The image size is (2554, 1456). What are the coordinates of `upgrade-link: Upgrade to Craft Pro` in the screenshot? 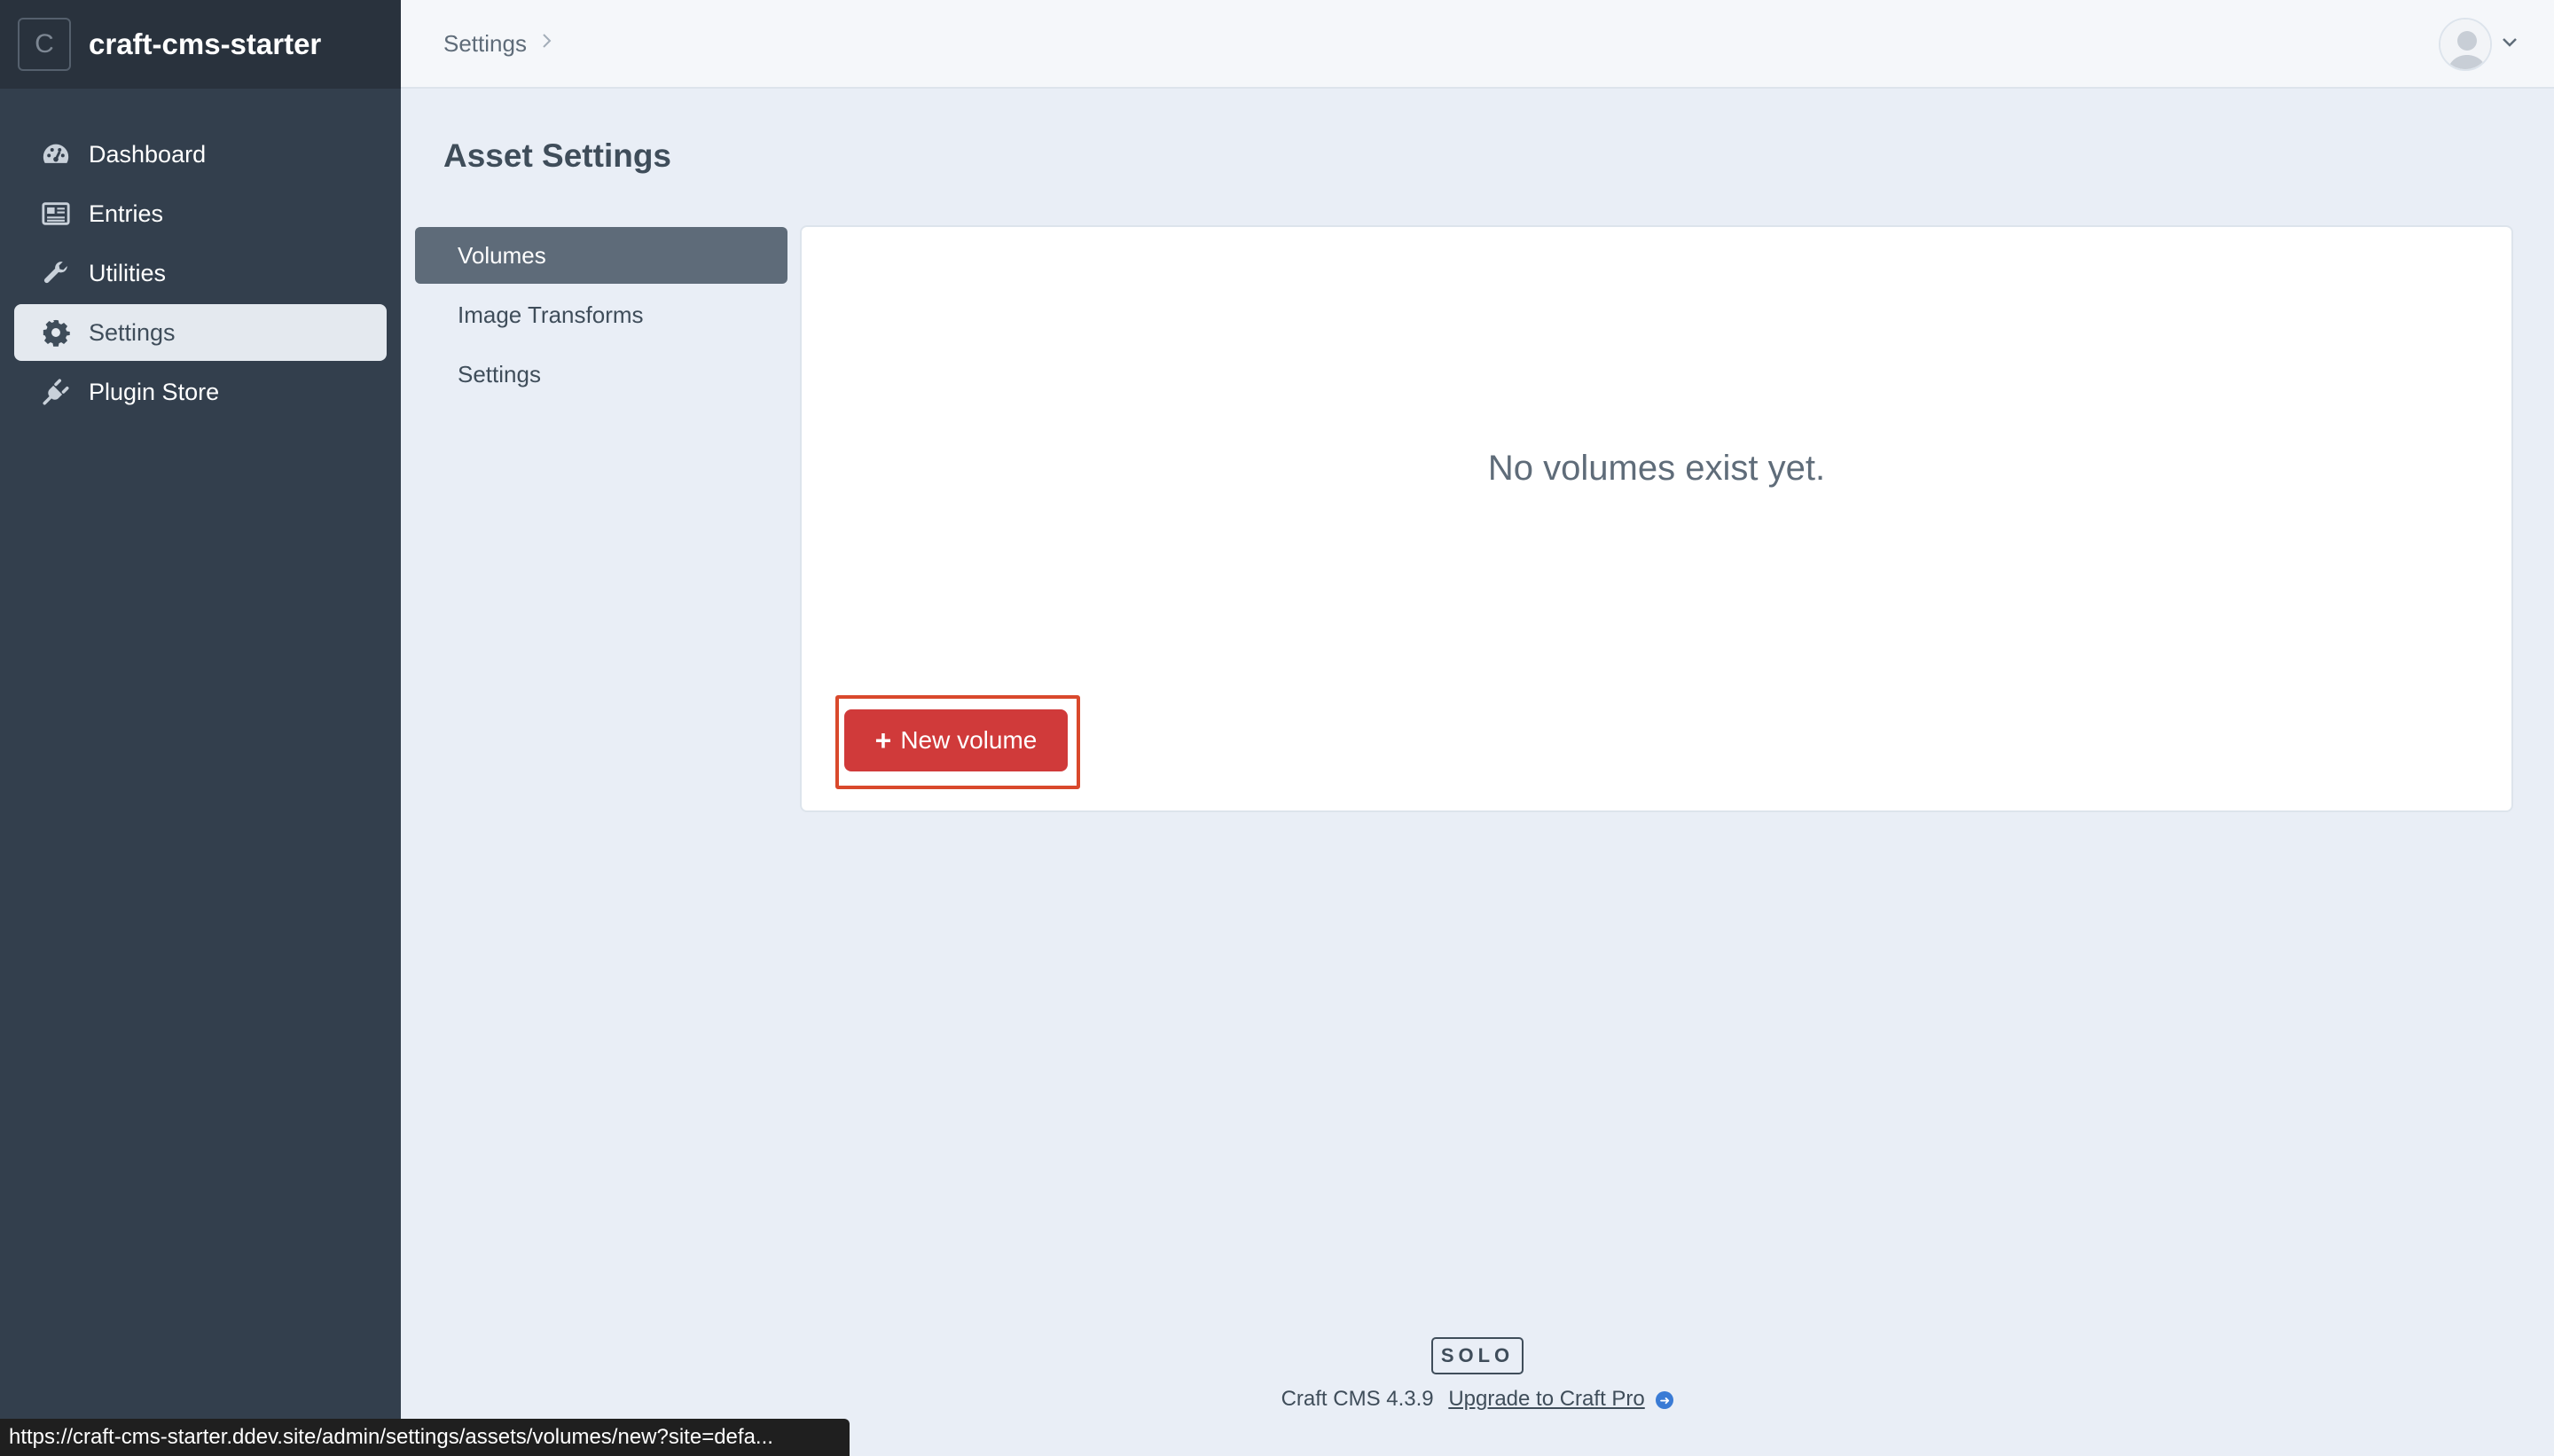 It's located at (1546, 1399).